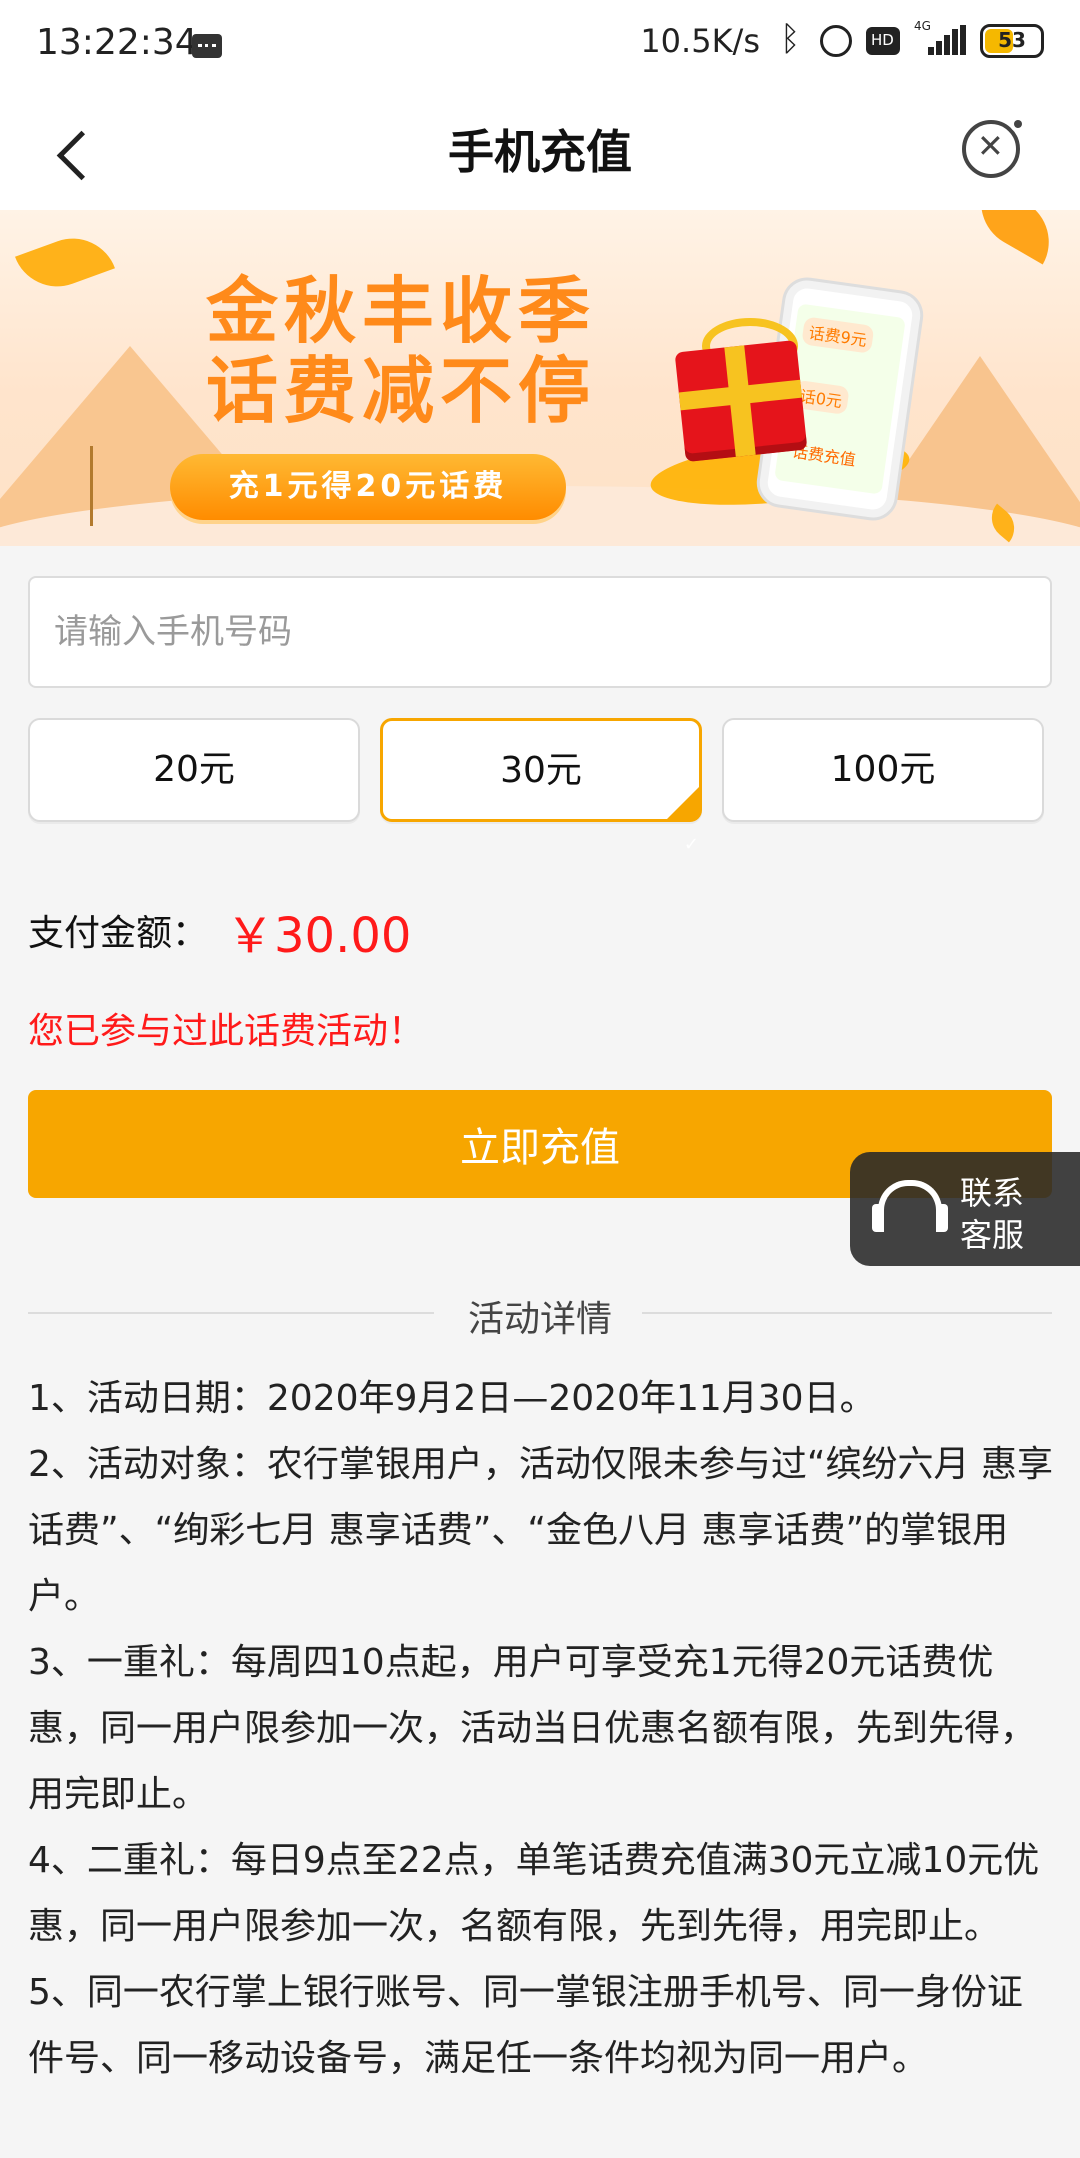 This screenshot has height=2158, width=1080. I want to click on message-icon, so click(207, 46).